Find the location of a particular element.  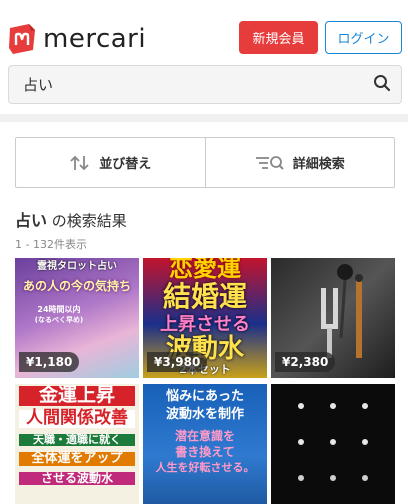

product-price: ¥2,380 is located at coordinates (305, 362).